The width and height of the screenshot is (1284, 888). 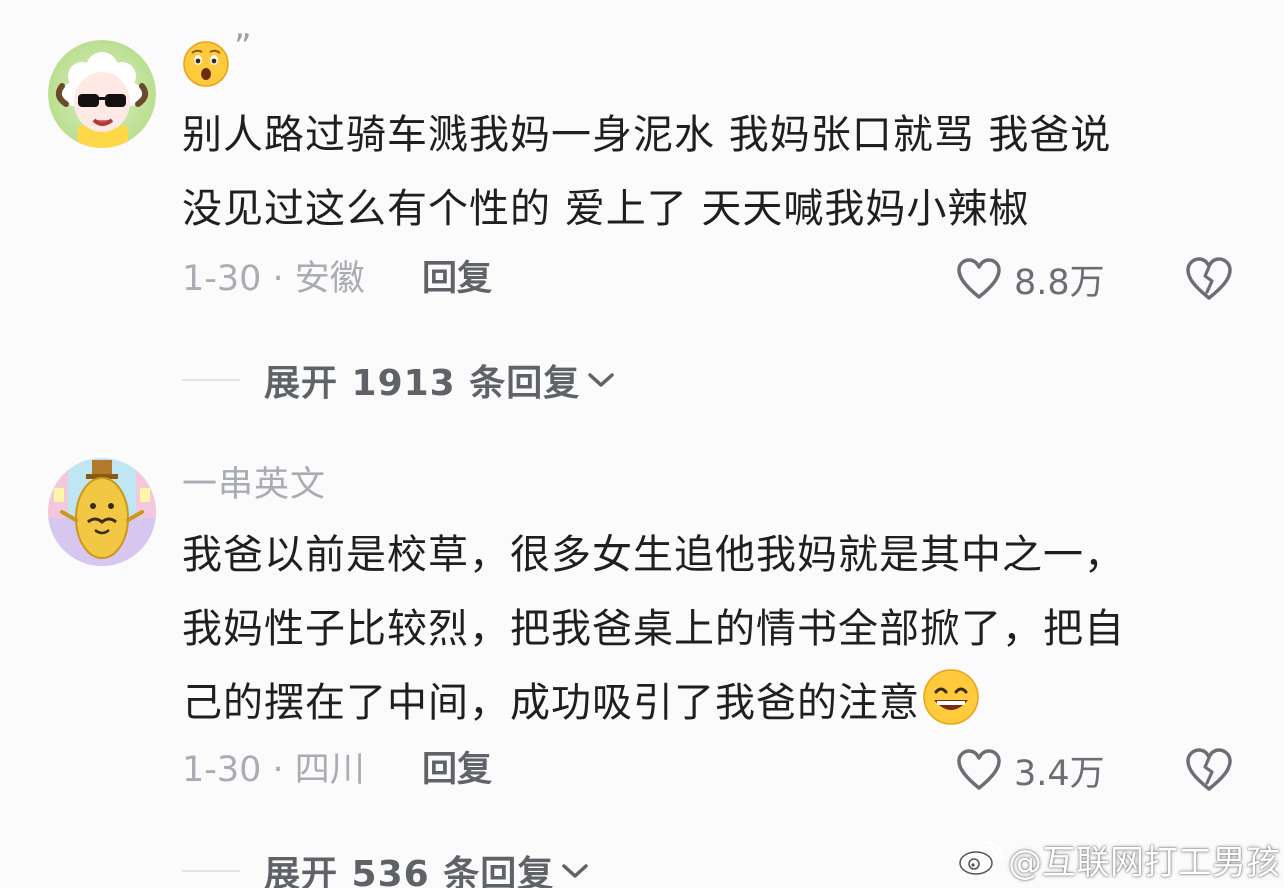 I want to click on expand-replies-button: 展开 536 条回复, so click(x=386, y=867).